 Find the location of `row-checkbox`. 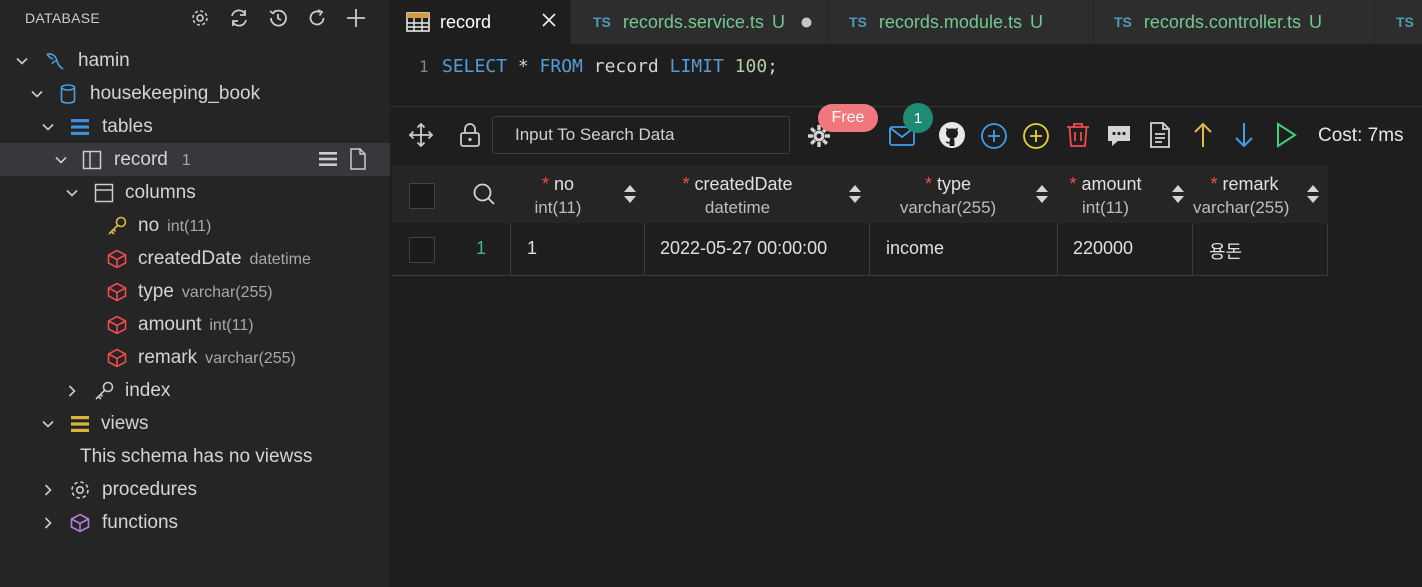

row-checkbox is located at coordinates (422, 250).